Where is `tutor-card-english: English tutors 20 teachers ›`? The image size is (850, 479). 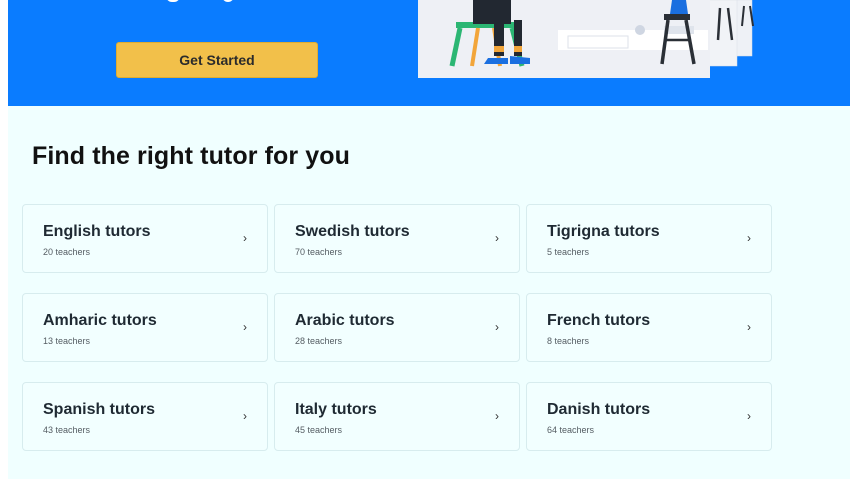 tutor-card-english: English tutors 20 teachers › is located at coordinates (145, 238).